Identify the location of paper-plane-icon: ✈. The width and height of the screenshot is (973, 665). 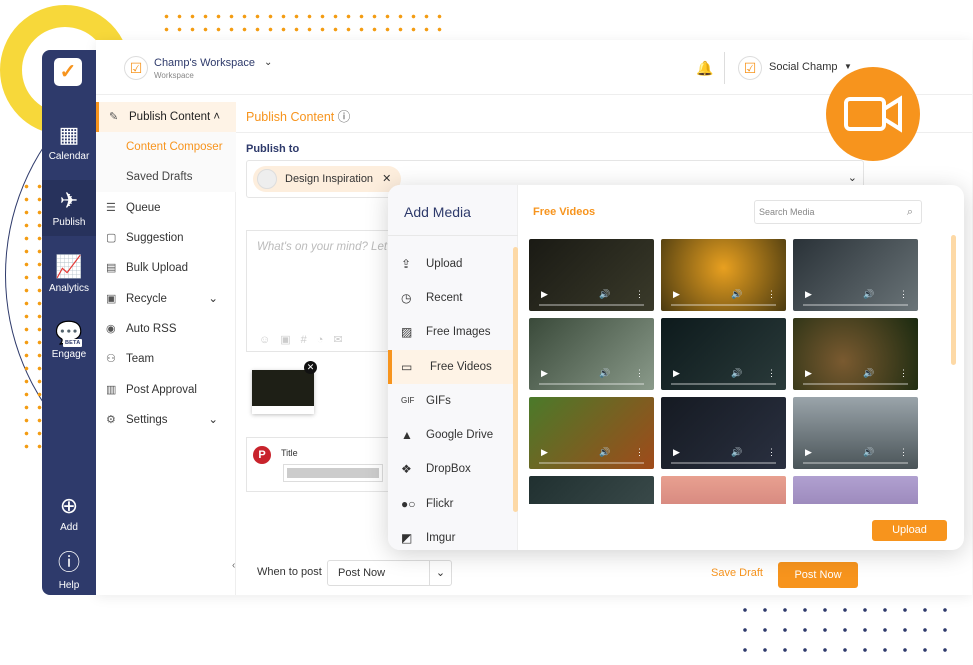
(69, 200).